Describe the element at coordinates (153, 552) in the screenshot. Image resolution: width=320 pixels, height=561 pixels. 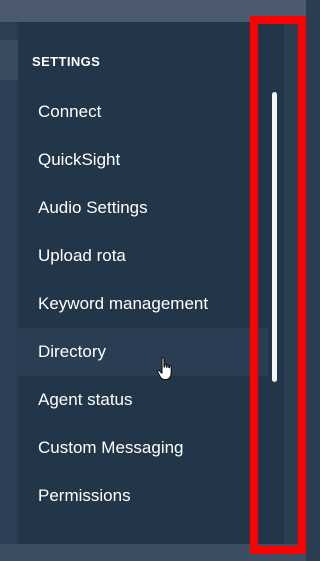
I see `bottom-strip` at that location.